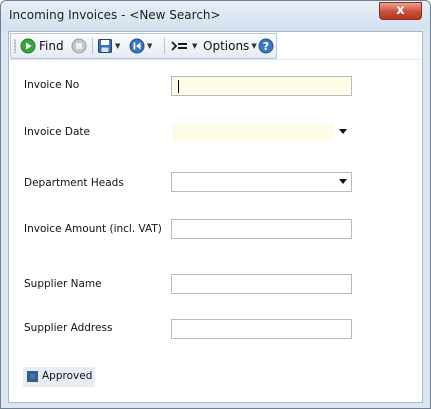 This screenshot has width=431, height=409. Describe the element at coordinates (261, 329) in the screenshot. I see `supplier-address-input` at that location.